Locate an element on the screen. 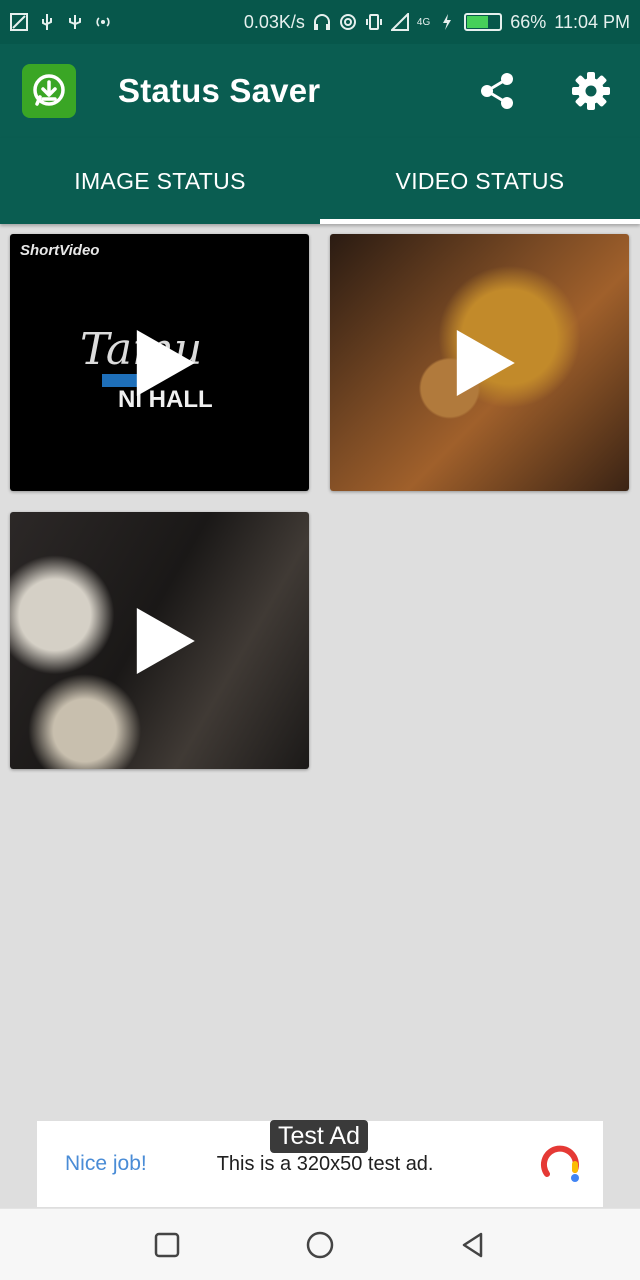  ad-body: This is a 320x50 test ad. is located at coordinates (325, 1163).